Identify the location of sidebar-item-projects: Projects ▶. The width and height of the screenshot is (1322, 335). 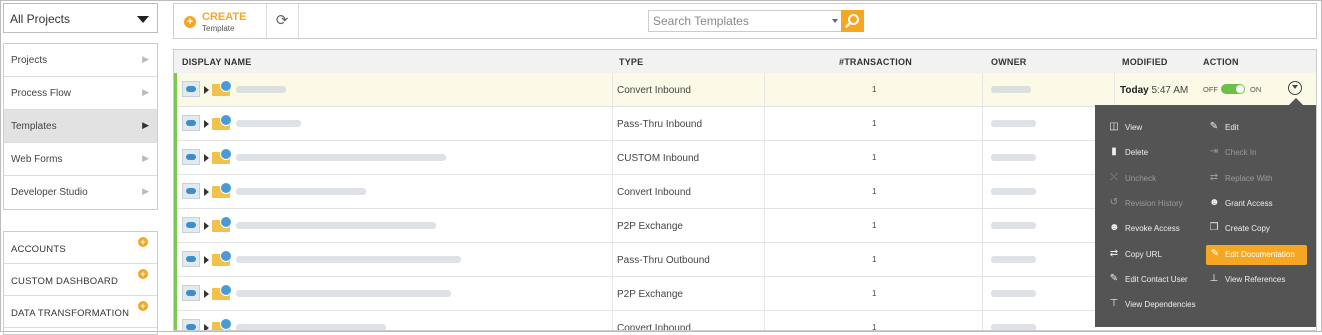
(80, 60).